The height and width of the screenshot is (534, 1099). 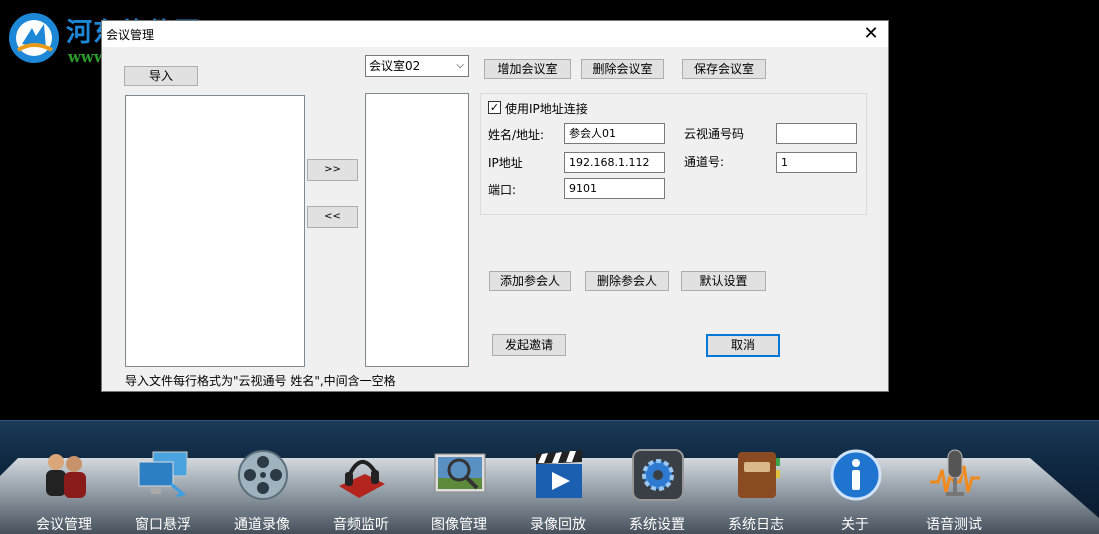 I want to click on delete-participant-button: 删除参会人, so click(x=627, y=281).